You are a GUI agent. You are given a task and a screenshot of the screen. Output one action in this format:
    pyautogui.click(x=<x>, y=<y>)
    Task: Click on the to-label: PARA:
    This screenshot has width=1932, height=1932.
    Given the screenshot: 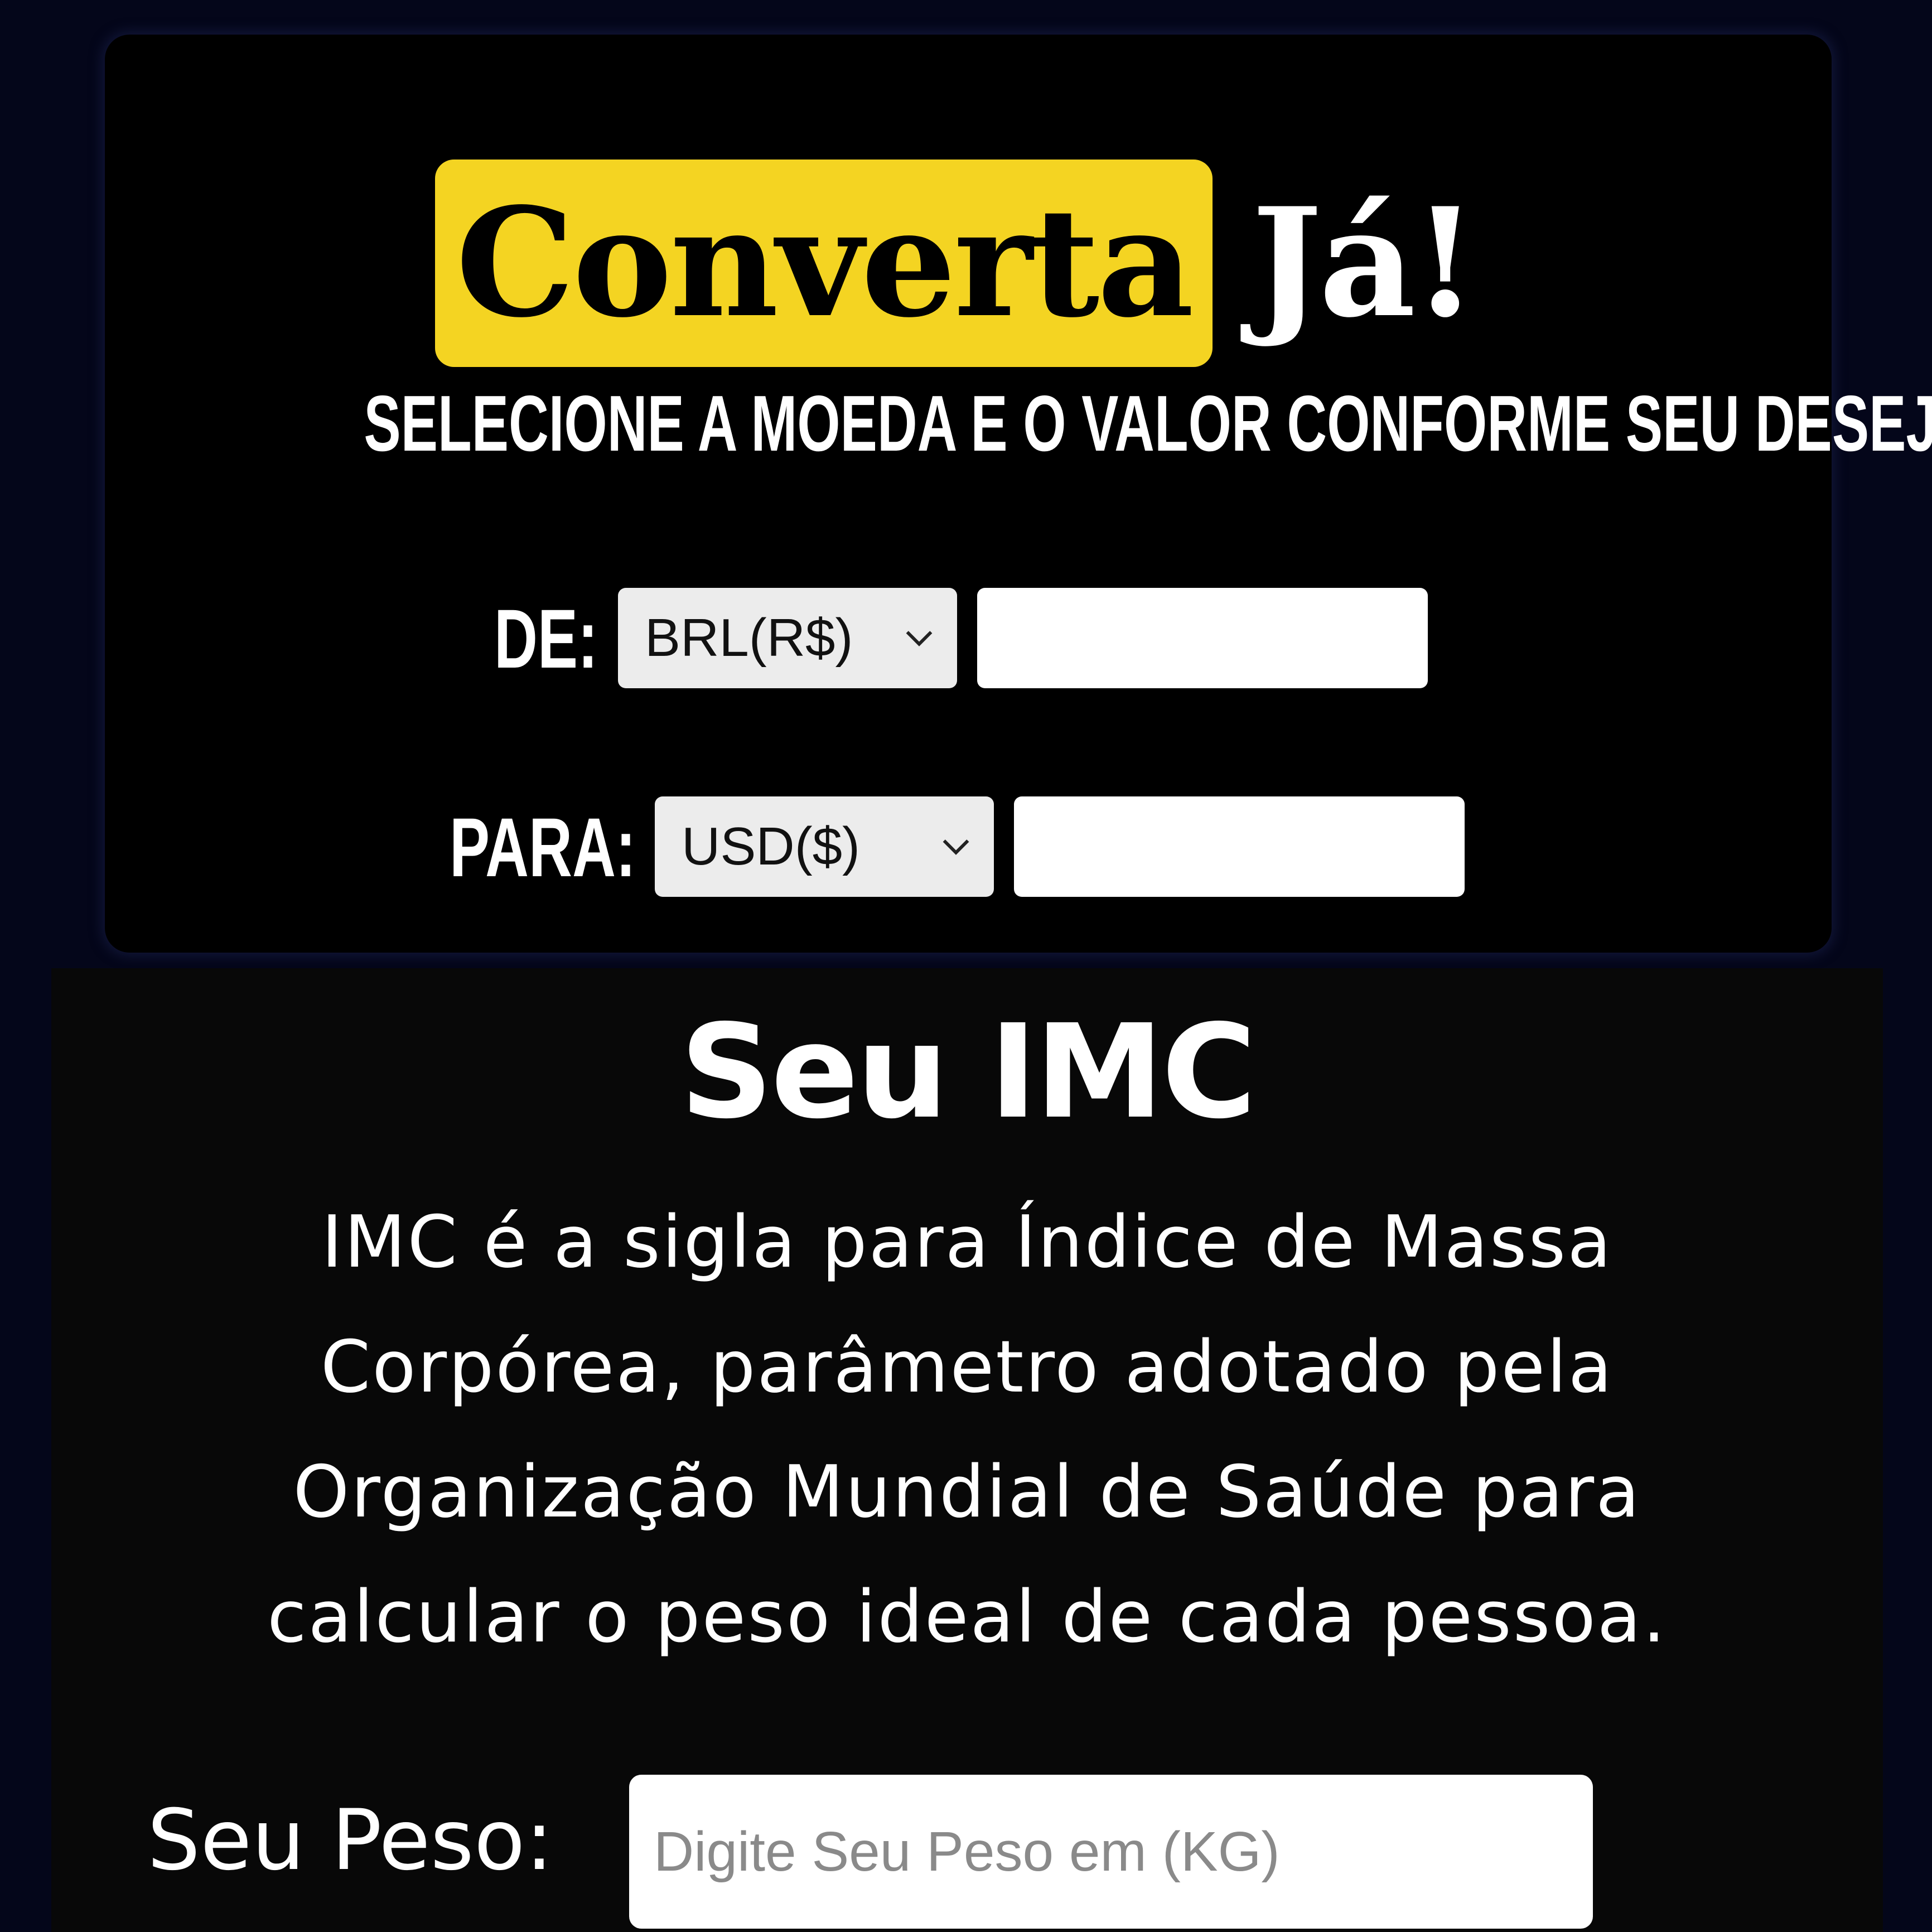 What is the action you would take?
    pyautogui.click(x=543, y=847)
    